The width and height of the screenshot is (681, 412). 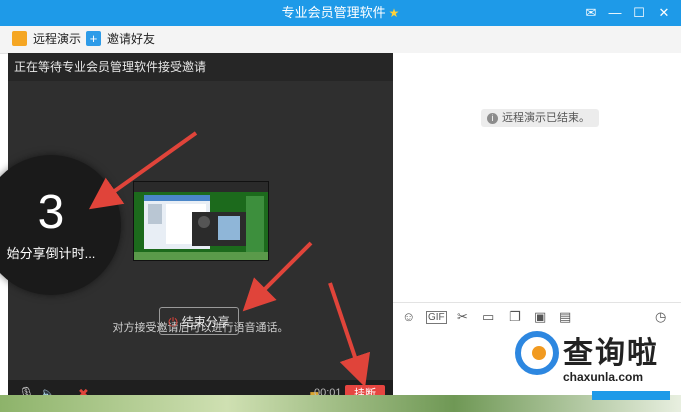 I want to click on folder-icon: ▭, so click(x=488, y=317).